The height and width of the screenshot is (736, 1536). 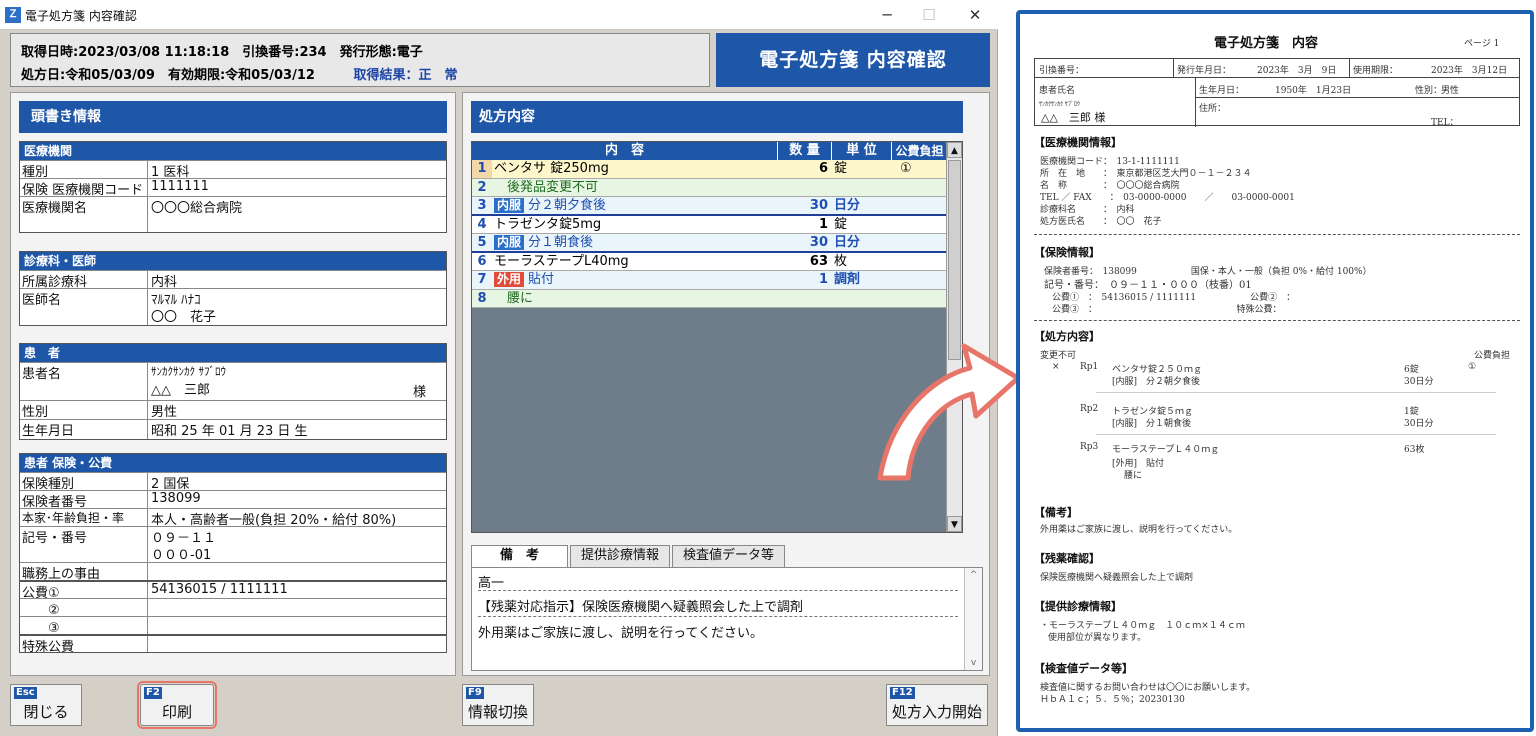 What do you see at coordinates (954, 260) in the screenshot?
I see `scroll-thumb` at bounding box center [954, 260].